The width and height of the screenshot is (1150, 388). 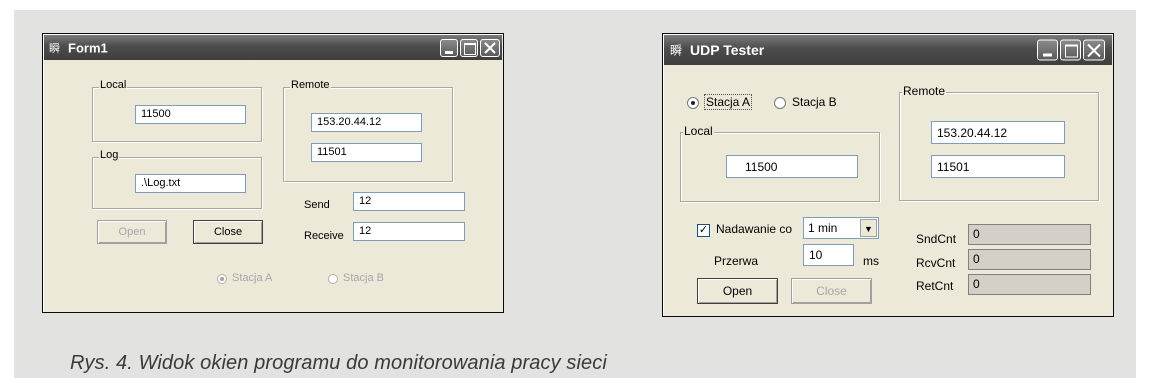 I want to click on chevron-down-icon: ▼, so click(x=868, y=228).